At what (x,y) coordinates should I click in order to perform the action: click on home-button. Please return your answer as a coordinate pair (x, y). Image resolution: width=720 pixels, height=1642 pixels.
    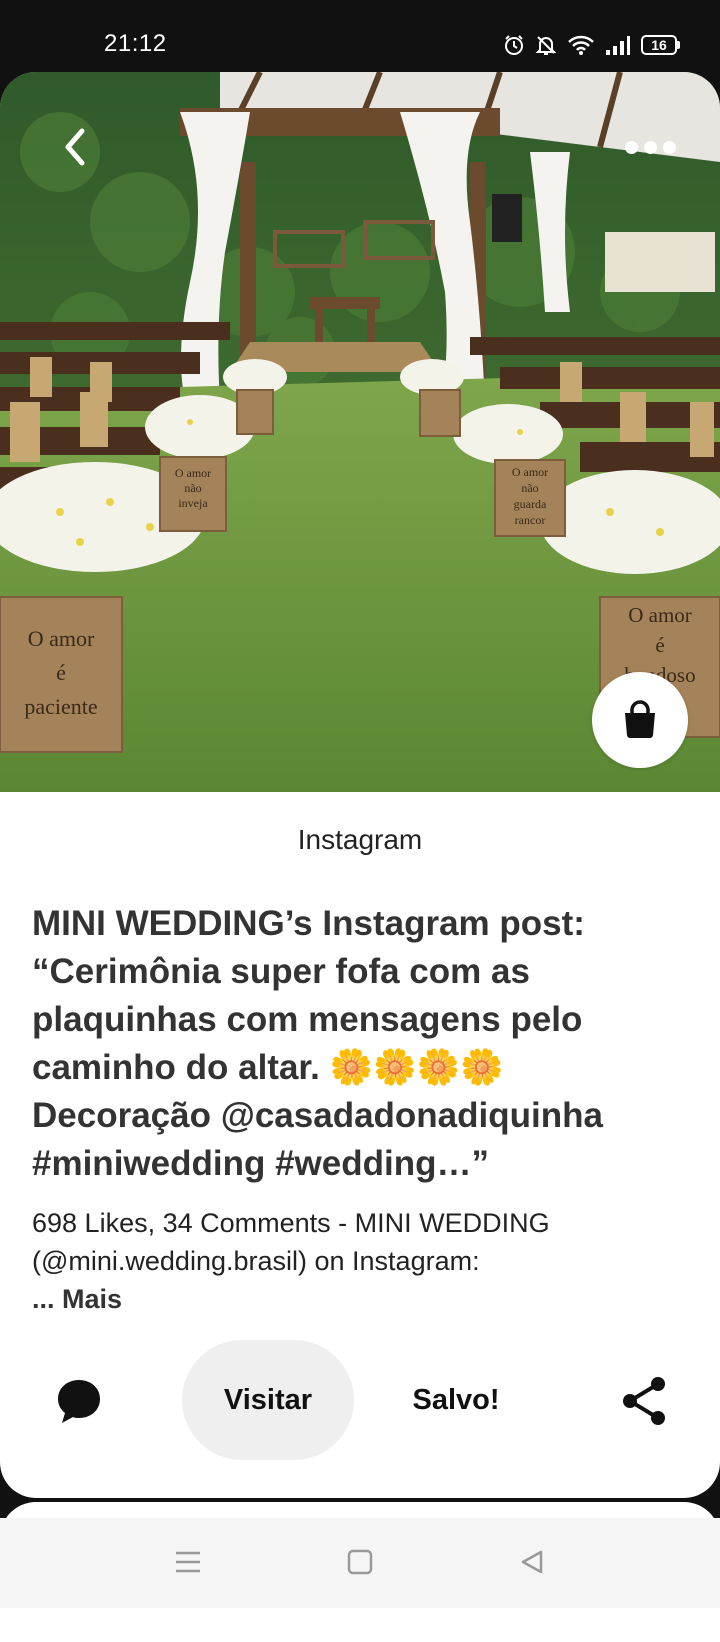
    Looking at the image, I should click on (360, 1564).